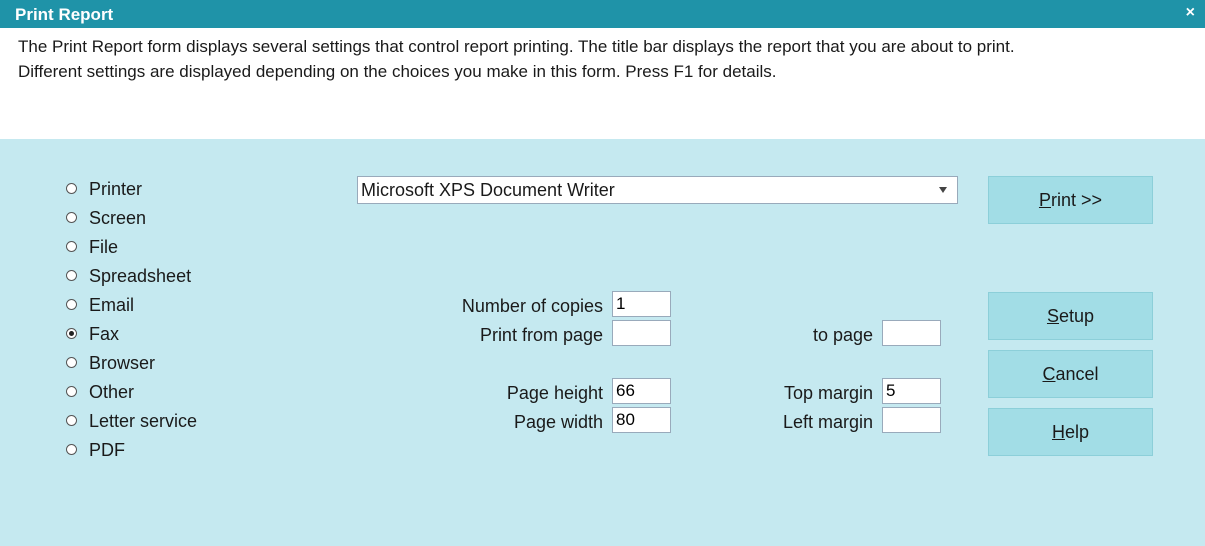 This screenshot has height=546, width=1205. Describe the element at coordinates (104, 247) in the screenshot. I see `radio-label: File` at that location.